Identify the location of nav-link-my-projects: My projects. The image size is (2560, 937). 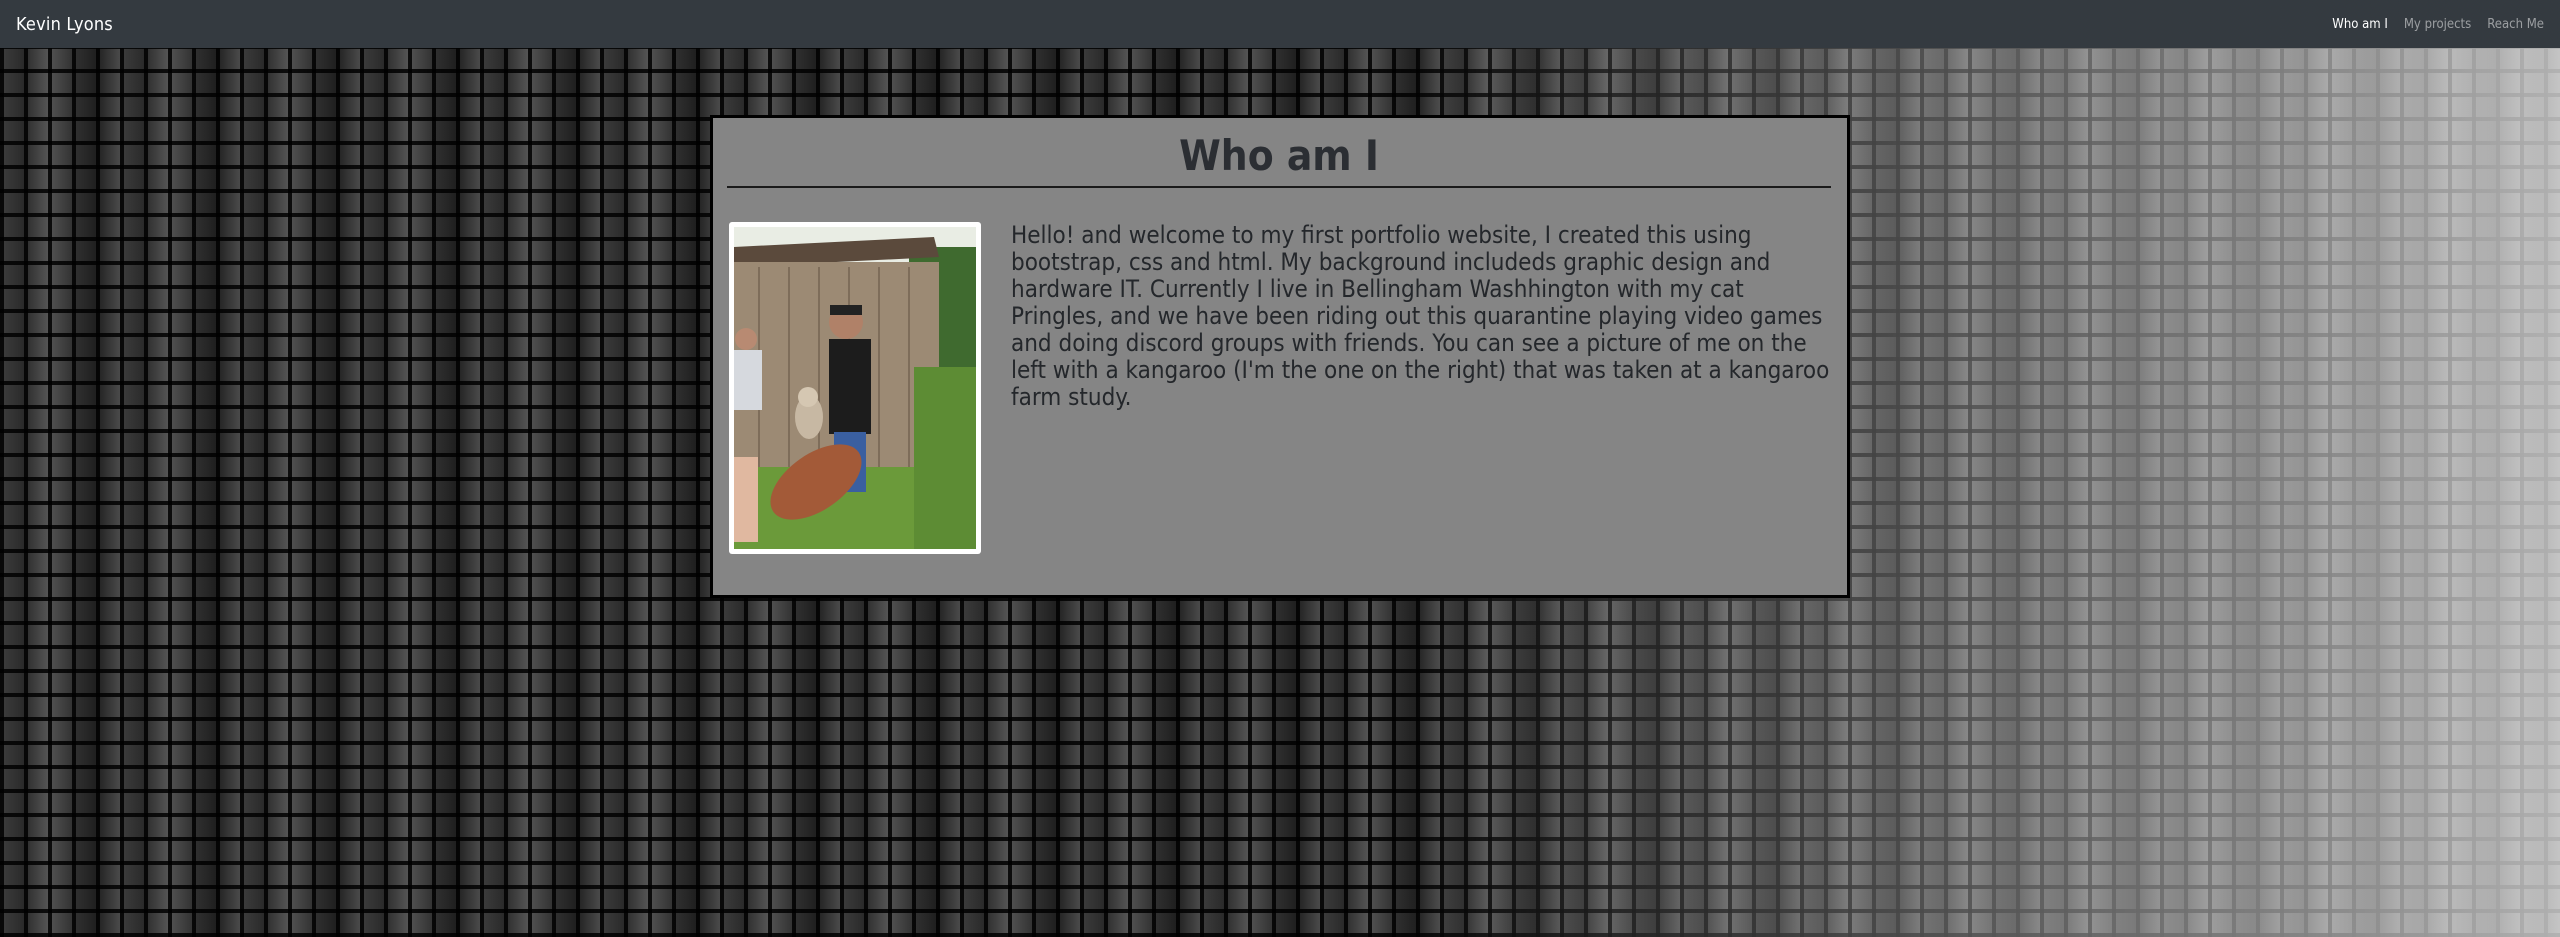
(2437, 24).